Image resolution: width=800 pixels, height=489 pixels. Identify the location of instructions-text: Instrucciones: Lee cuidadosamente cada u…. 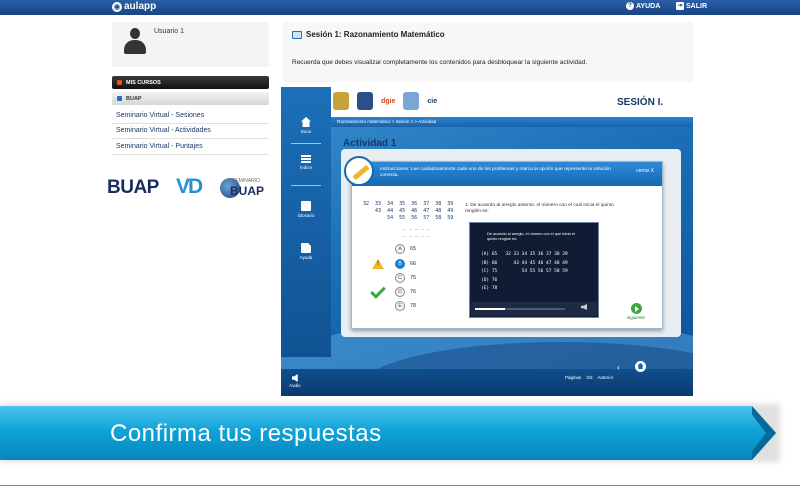
(495, 173).